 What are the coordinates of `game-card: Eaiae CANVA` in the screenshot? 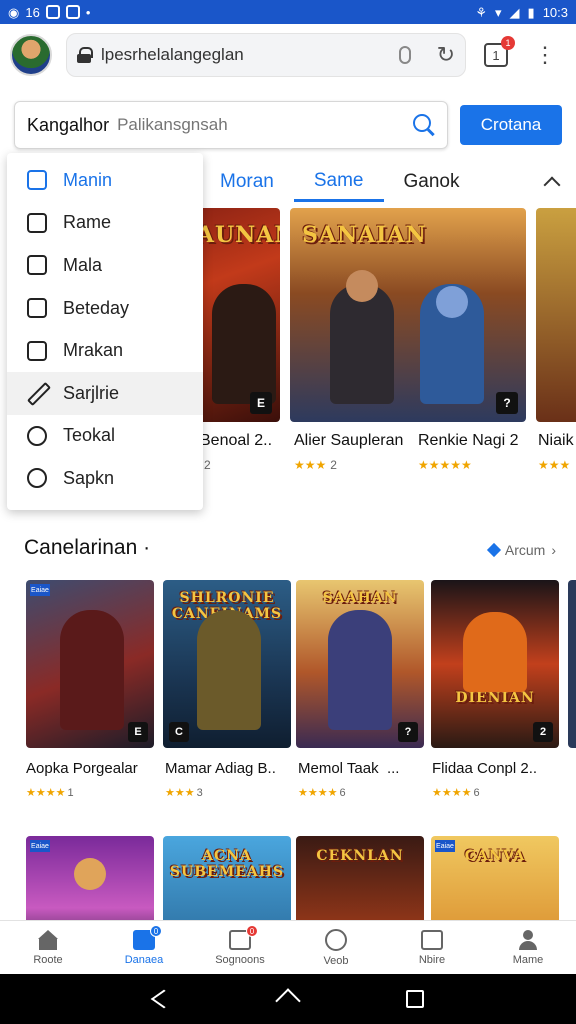 It's located at (495, 878).